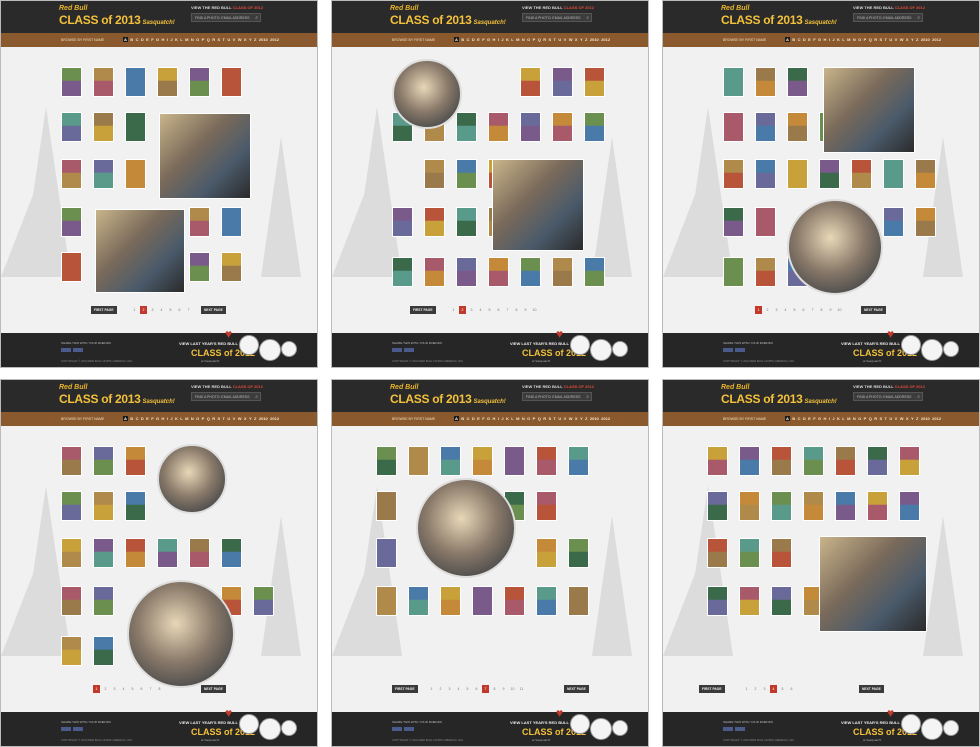  Describe the element at coordinates (755, 689) in the screenshot. I see `page-number-link: 2` at that location.